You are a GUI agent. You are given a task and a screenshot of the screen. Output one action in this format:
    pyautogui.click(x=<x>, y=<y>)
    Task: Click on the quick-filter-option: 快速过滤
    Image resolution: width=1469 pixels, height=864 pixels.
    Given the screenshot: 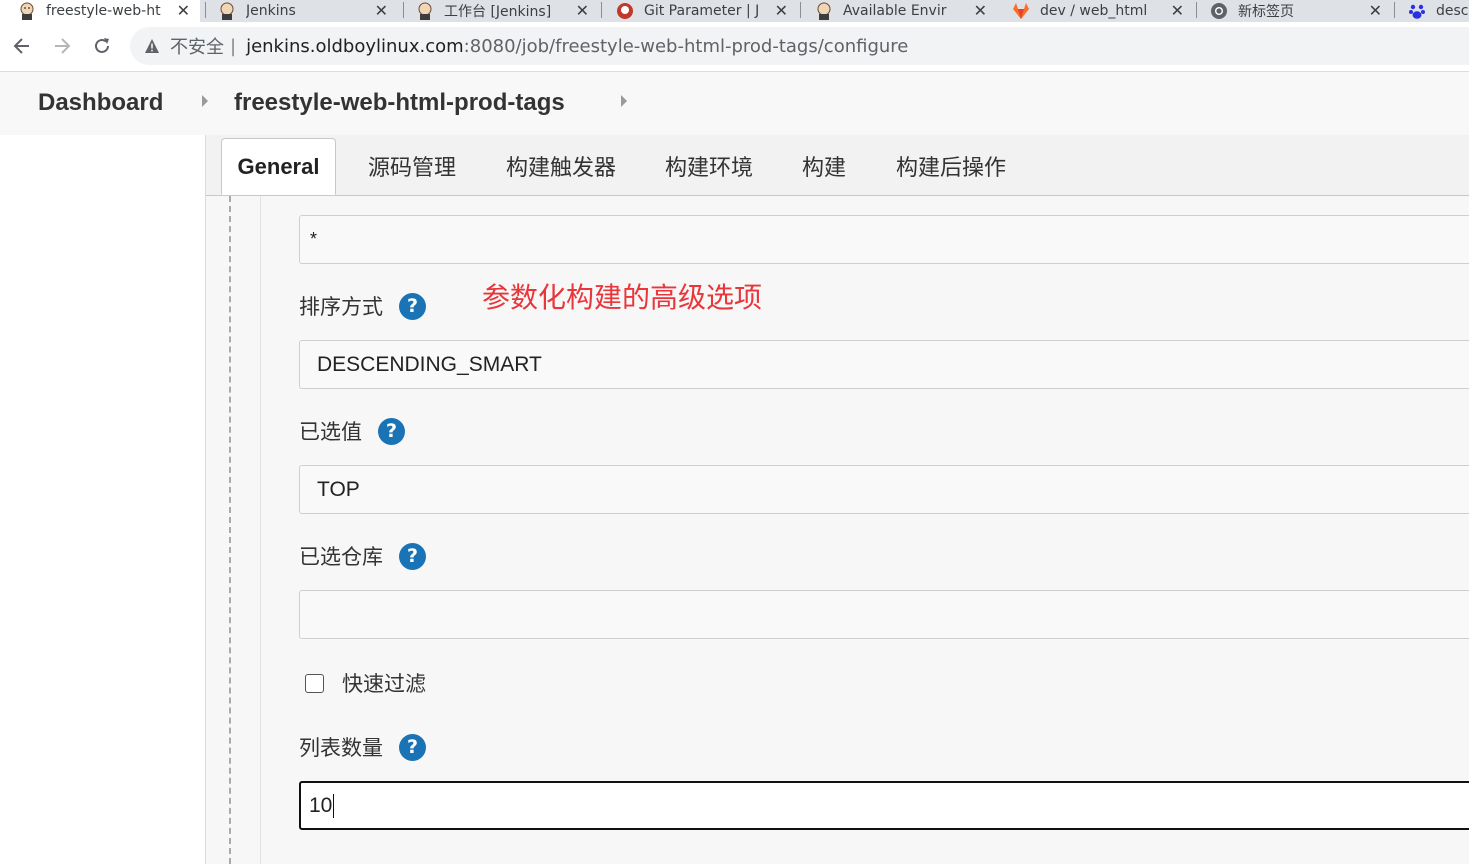 What is the action you would take?
    pyautogui.click(x=365, y=683)
    